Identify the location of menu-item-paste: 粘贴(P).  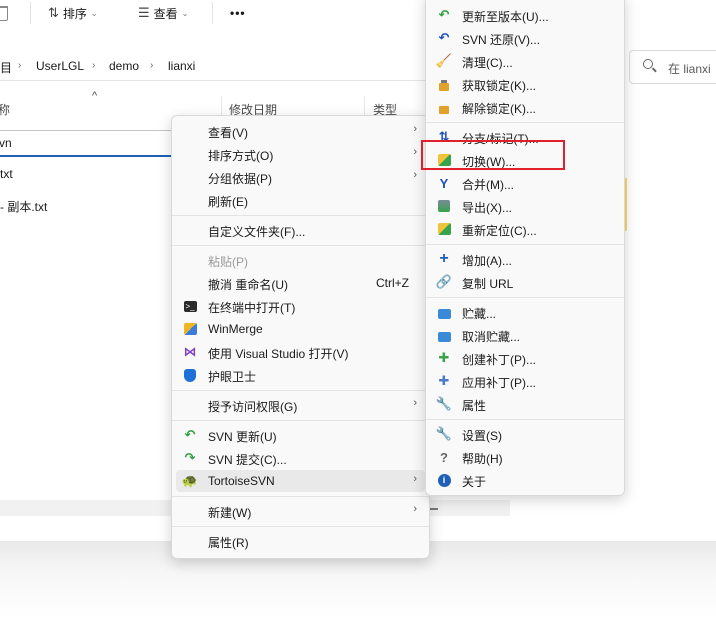
(228, 262).